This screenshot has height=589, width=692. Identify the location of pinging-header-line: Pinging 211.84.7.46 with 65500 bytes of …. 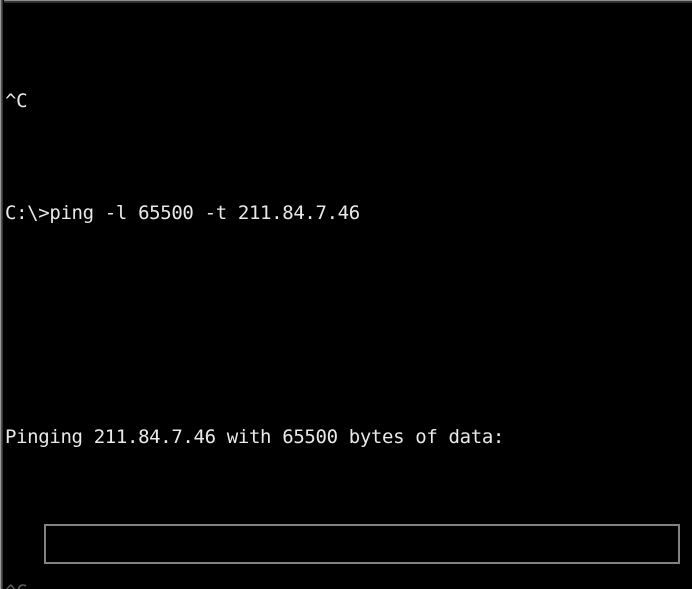
(255, 437).